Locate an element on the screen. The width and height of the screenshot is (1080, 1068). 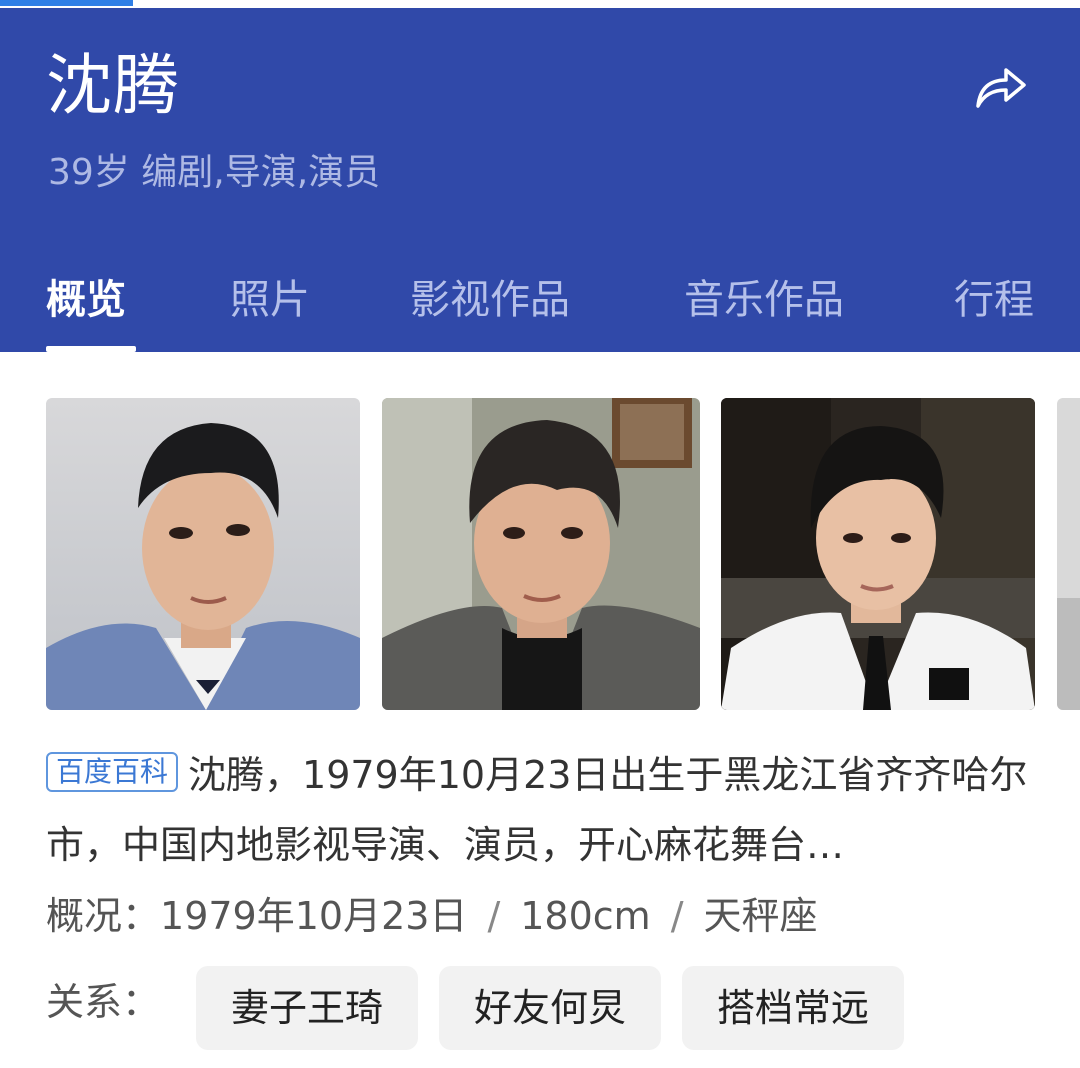
relation-chip-wife: 妻子王琦 is located at coordinates (307, 1008).